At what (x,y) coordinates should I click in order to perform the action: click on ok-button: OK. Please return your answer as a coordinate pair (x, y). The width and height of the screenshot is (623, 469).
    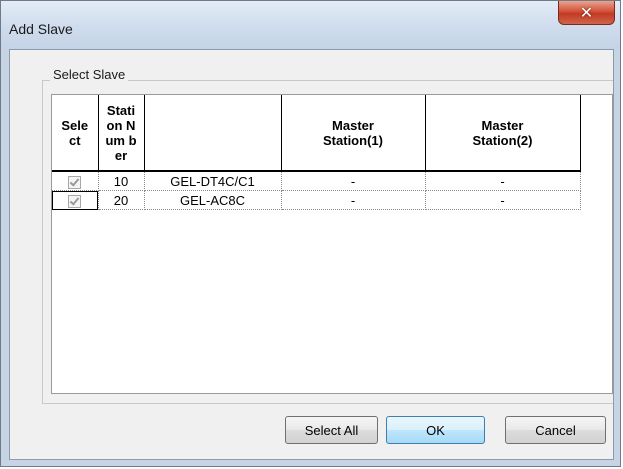
    Looking at the image, I should click on (435, 430).